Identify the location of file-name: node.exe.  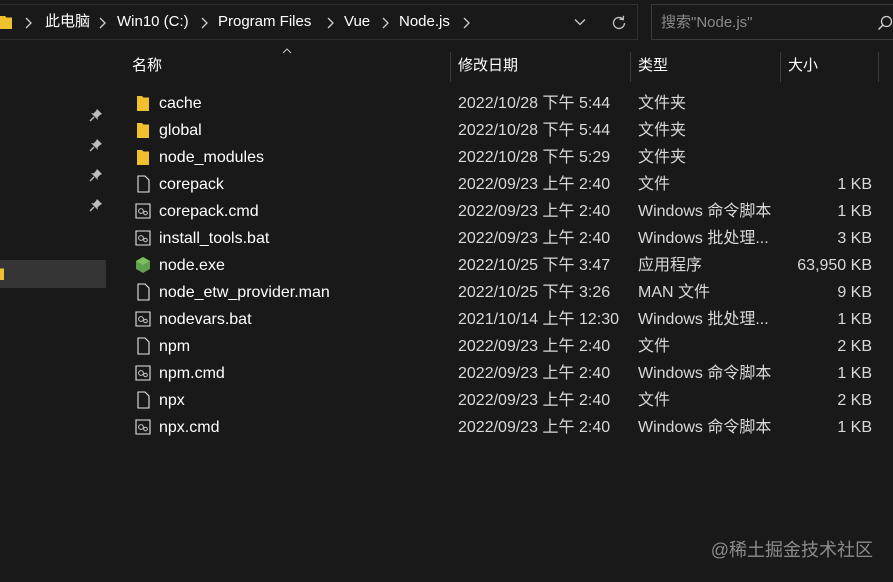
(192, 265).